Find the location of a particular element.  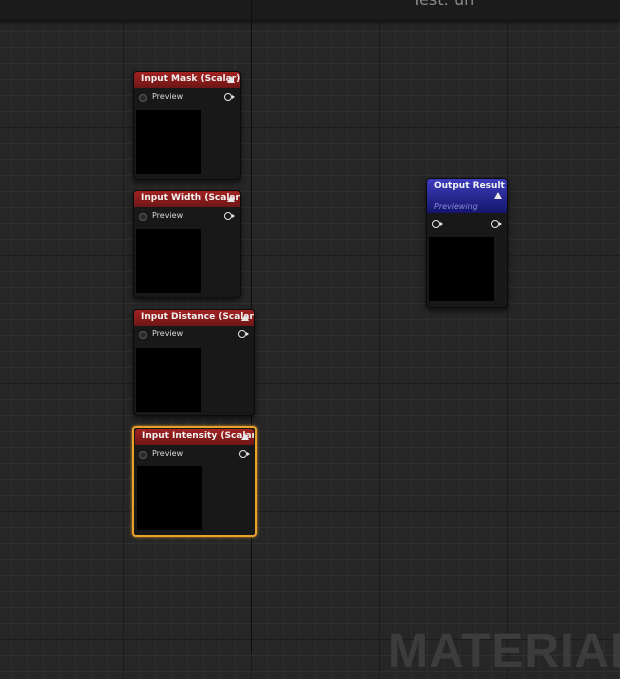

result-input-pin-icon is located at coordinates (437, 224).